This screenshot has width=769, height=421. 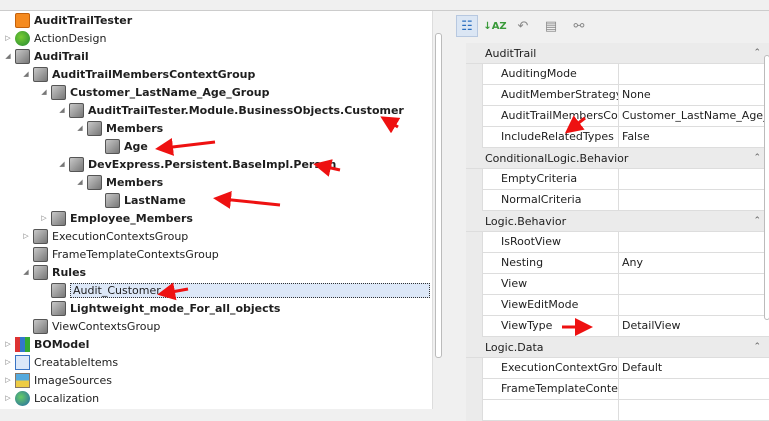 I want to click on tree-node-label: ViewContextsGroup, so click(x=106, y=326).